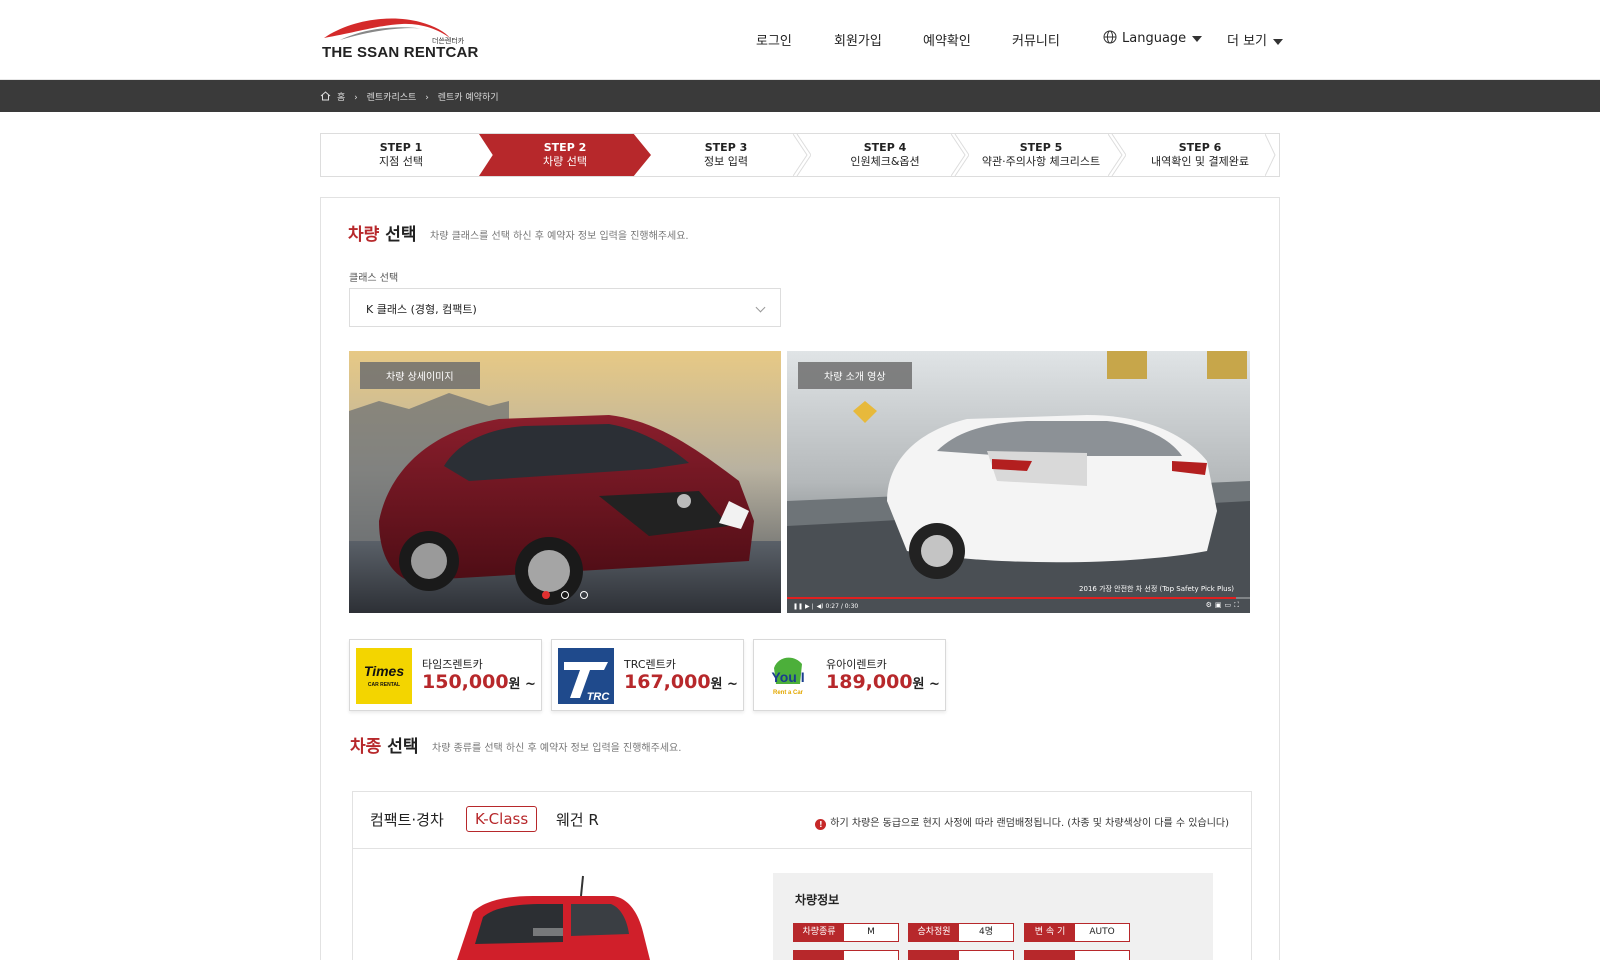  What do you see at coordinates (565, 161) in the screenshot?
I see `step-label: 차량 선택` at bounding box center [565, 161].